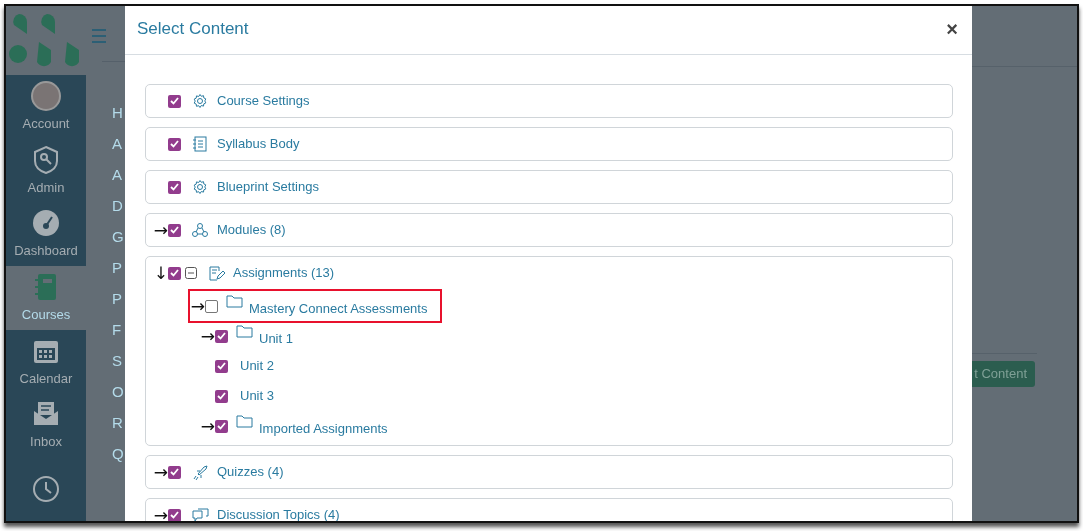 Image resolution: width=1083 pixels, height=531 pixels. What do you see at coordinates (216, 273) in the screenshot?
I see `pencil-document-icon` at bounding box center [216, 273].